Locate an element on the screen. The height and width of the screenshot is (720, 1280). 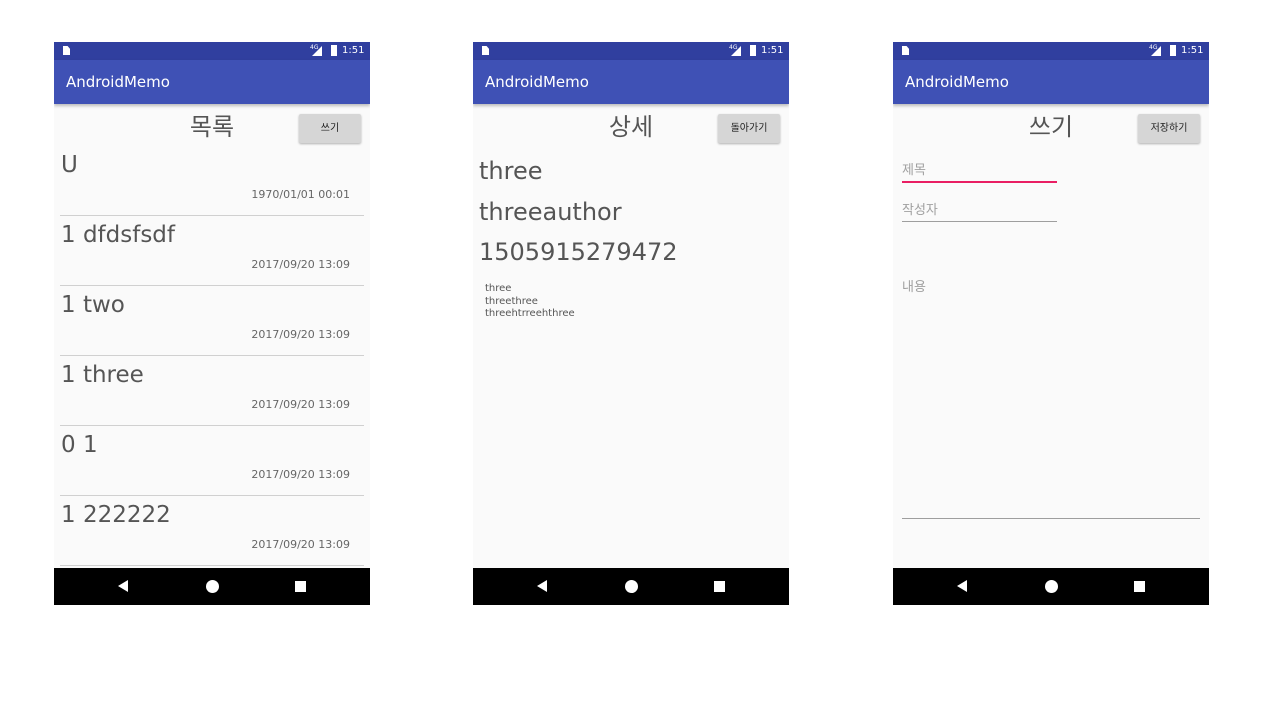
item-title: 1 dfdsfsdf is located at coordinates (118, 235).